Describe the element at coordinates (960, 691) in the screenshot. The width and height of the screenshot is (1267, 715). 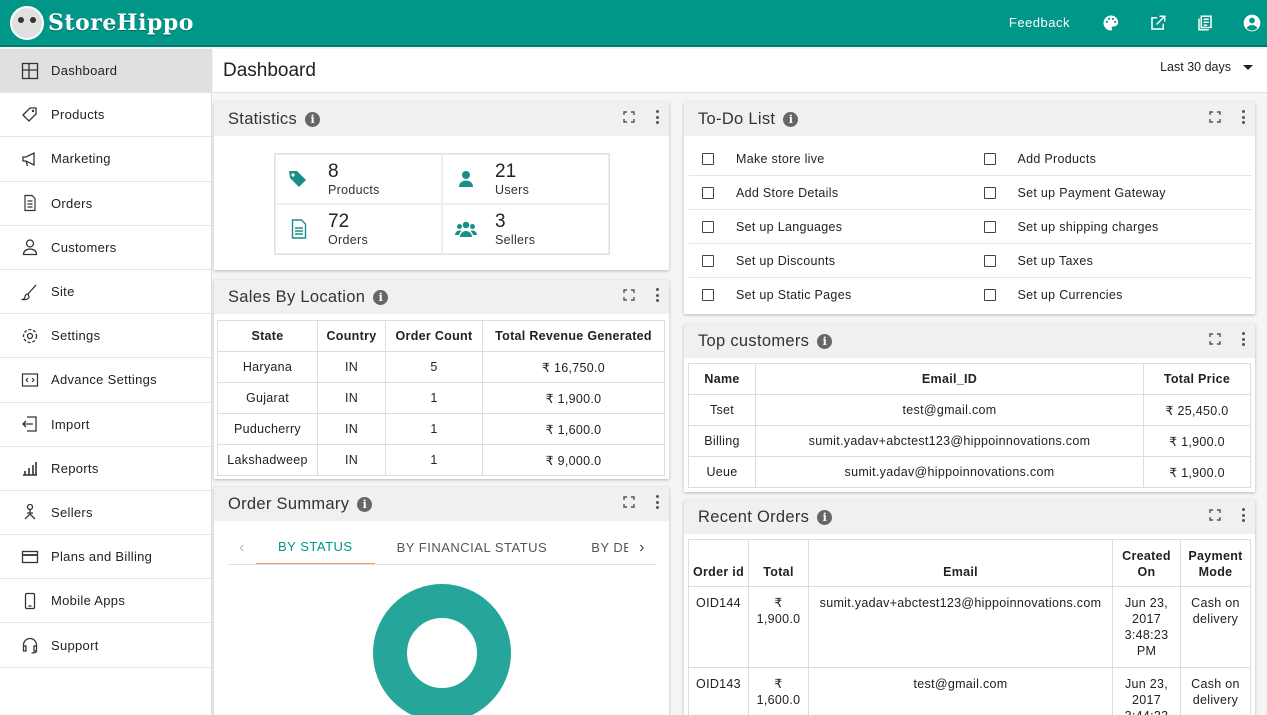
I see `table-cell: test@gmail.com` at that location.